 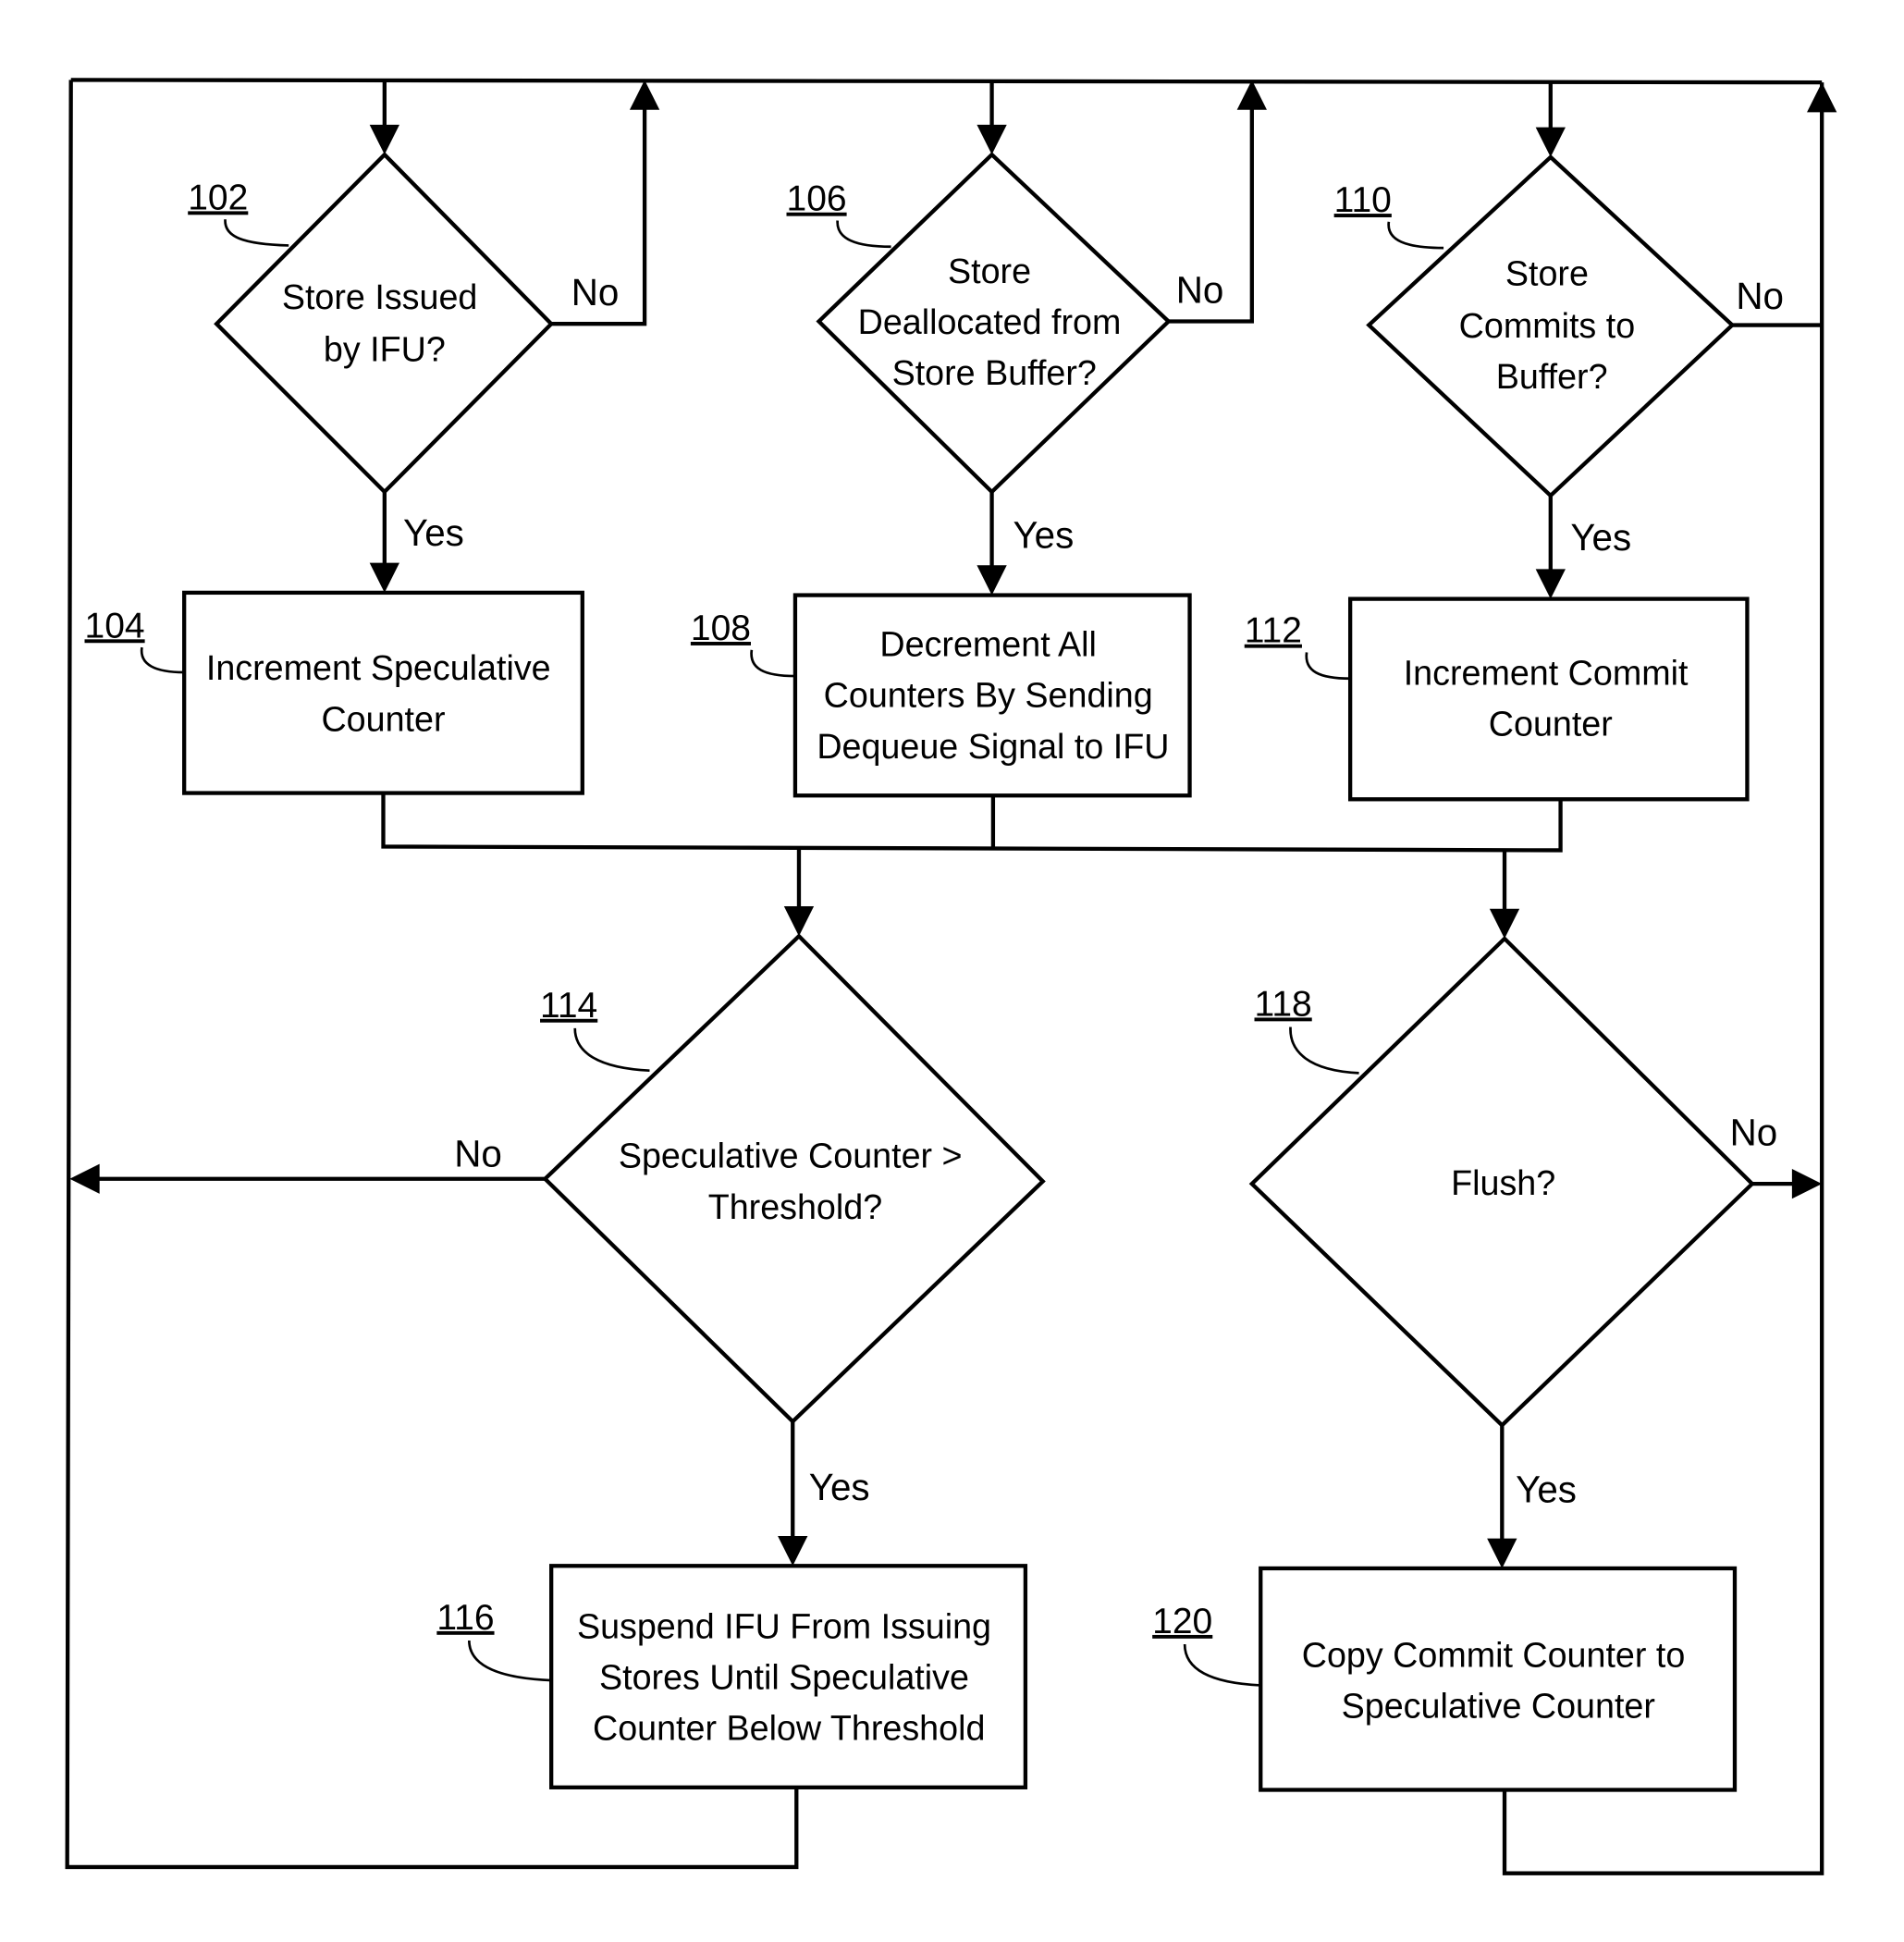 What do you see at coordinates (1273, 631) in the screenshot?
I see `ref-112: 112` at bounding box center [1273, 631].